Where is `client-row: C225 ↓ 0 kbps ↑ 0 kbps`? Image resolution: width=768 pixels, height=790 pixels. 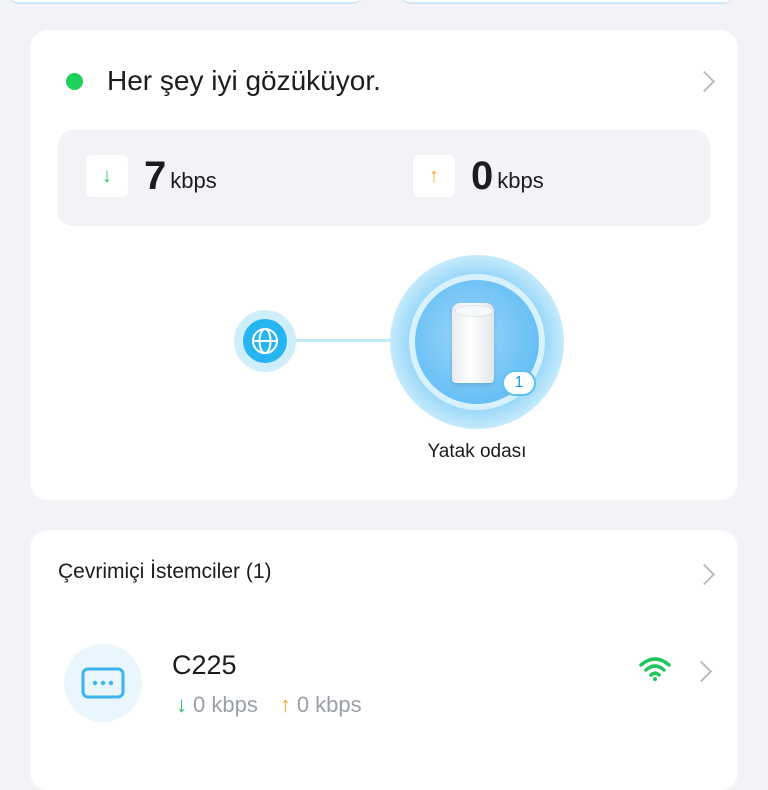
client-row: C225 ↓ 0 kbps ↑ 0 kbps is located at coordinates (384, 685).